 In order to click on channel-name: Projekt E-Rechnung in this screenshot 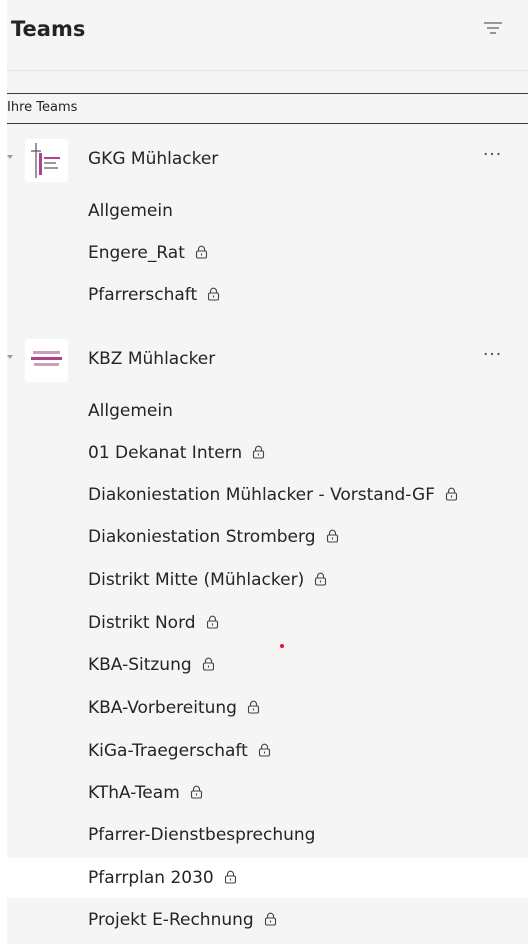, I will do `click(171, 920)`.